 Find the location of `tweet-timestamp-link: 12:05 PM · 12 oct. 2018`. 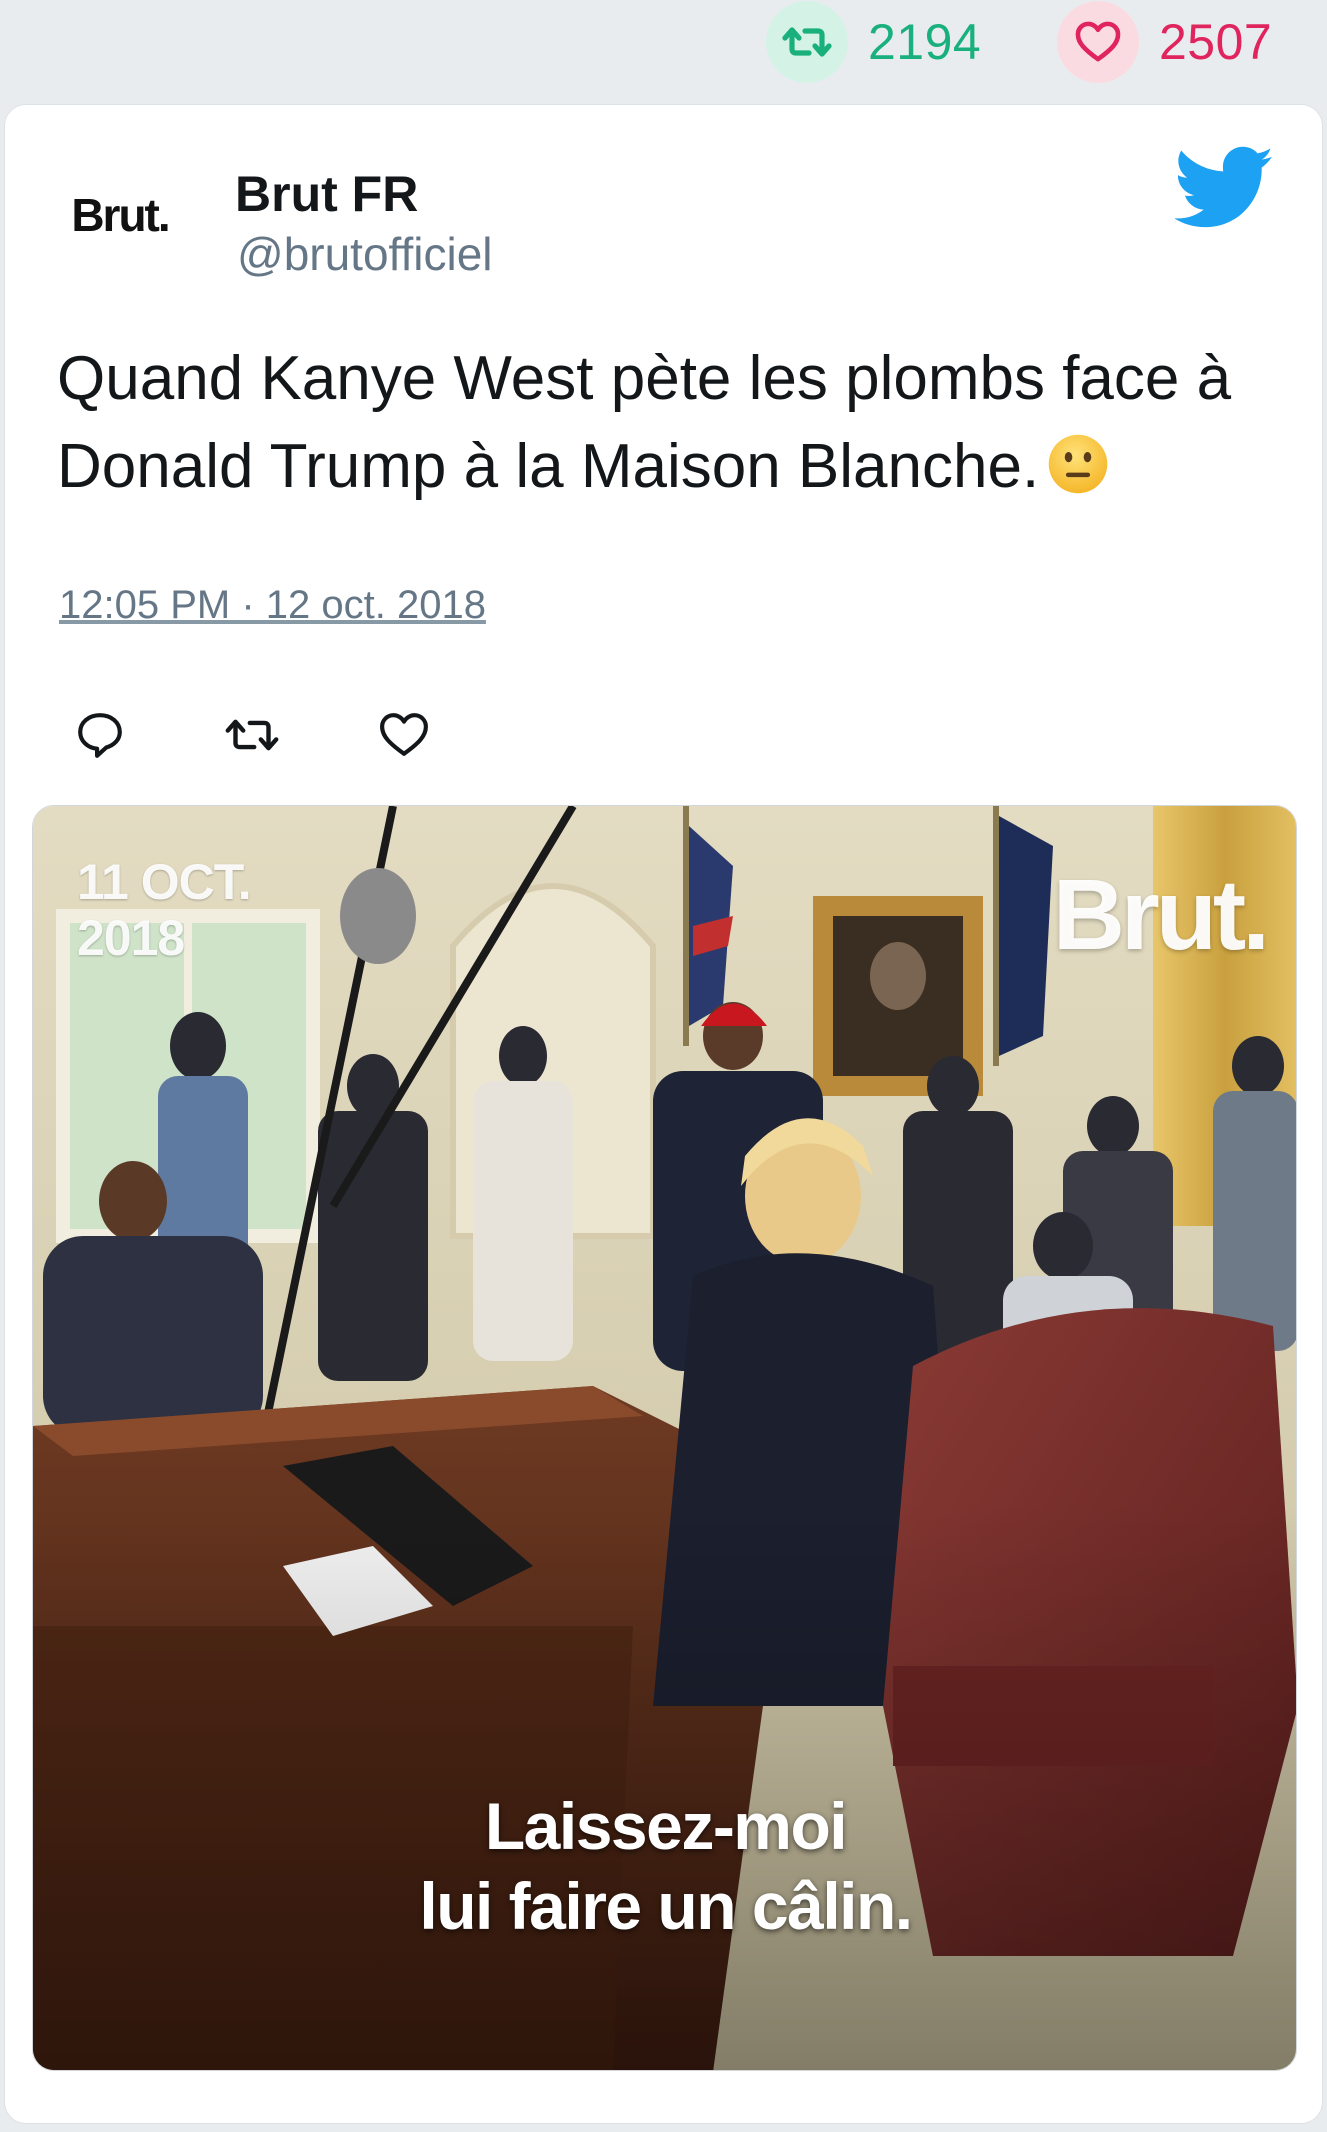

tweet-timestamp-link: 12:05 PM · 12 oct. 2018 is located at coordinates (272, 605).